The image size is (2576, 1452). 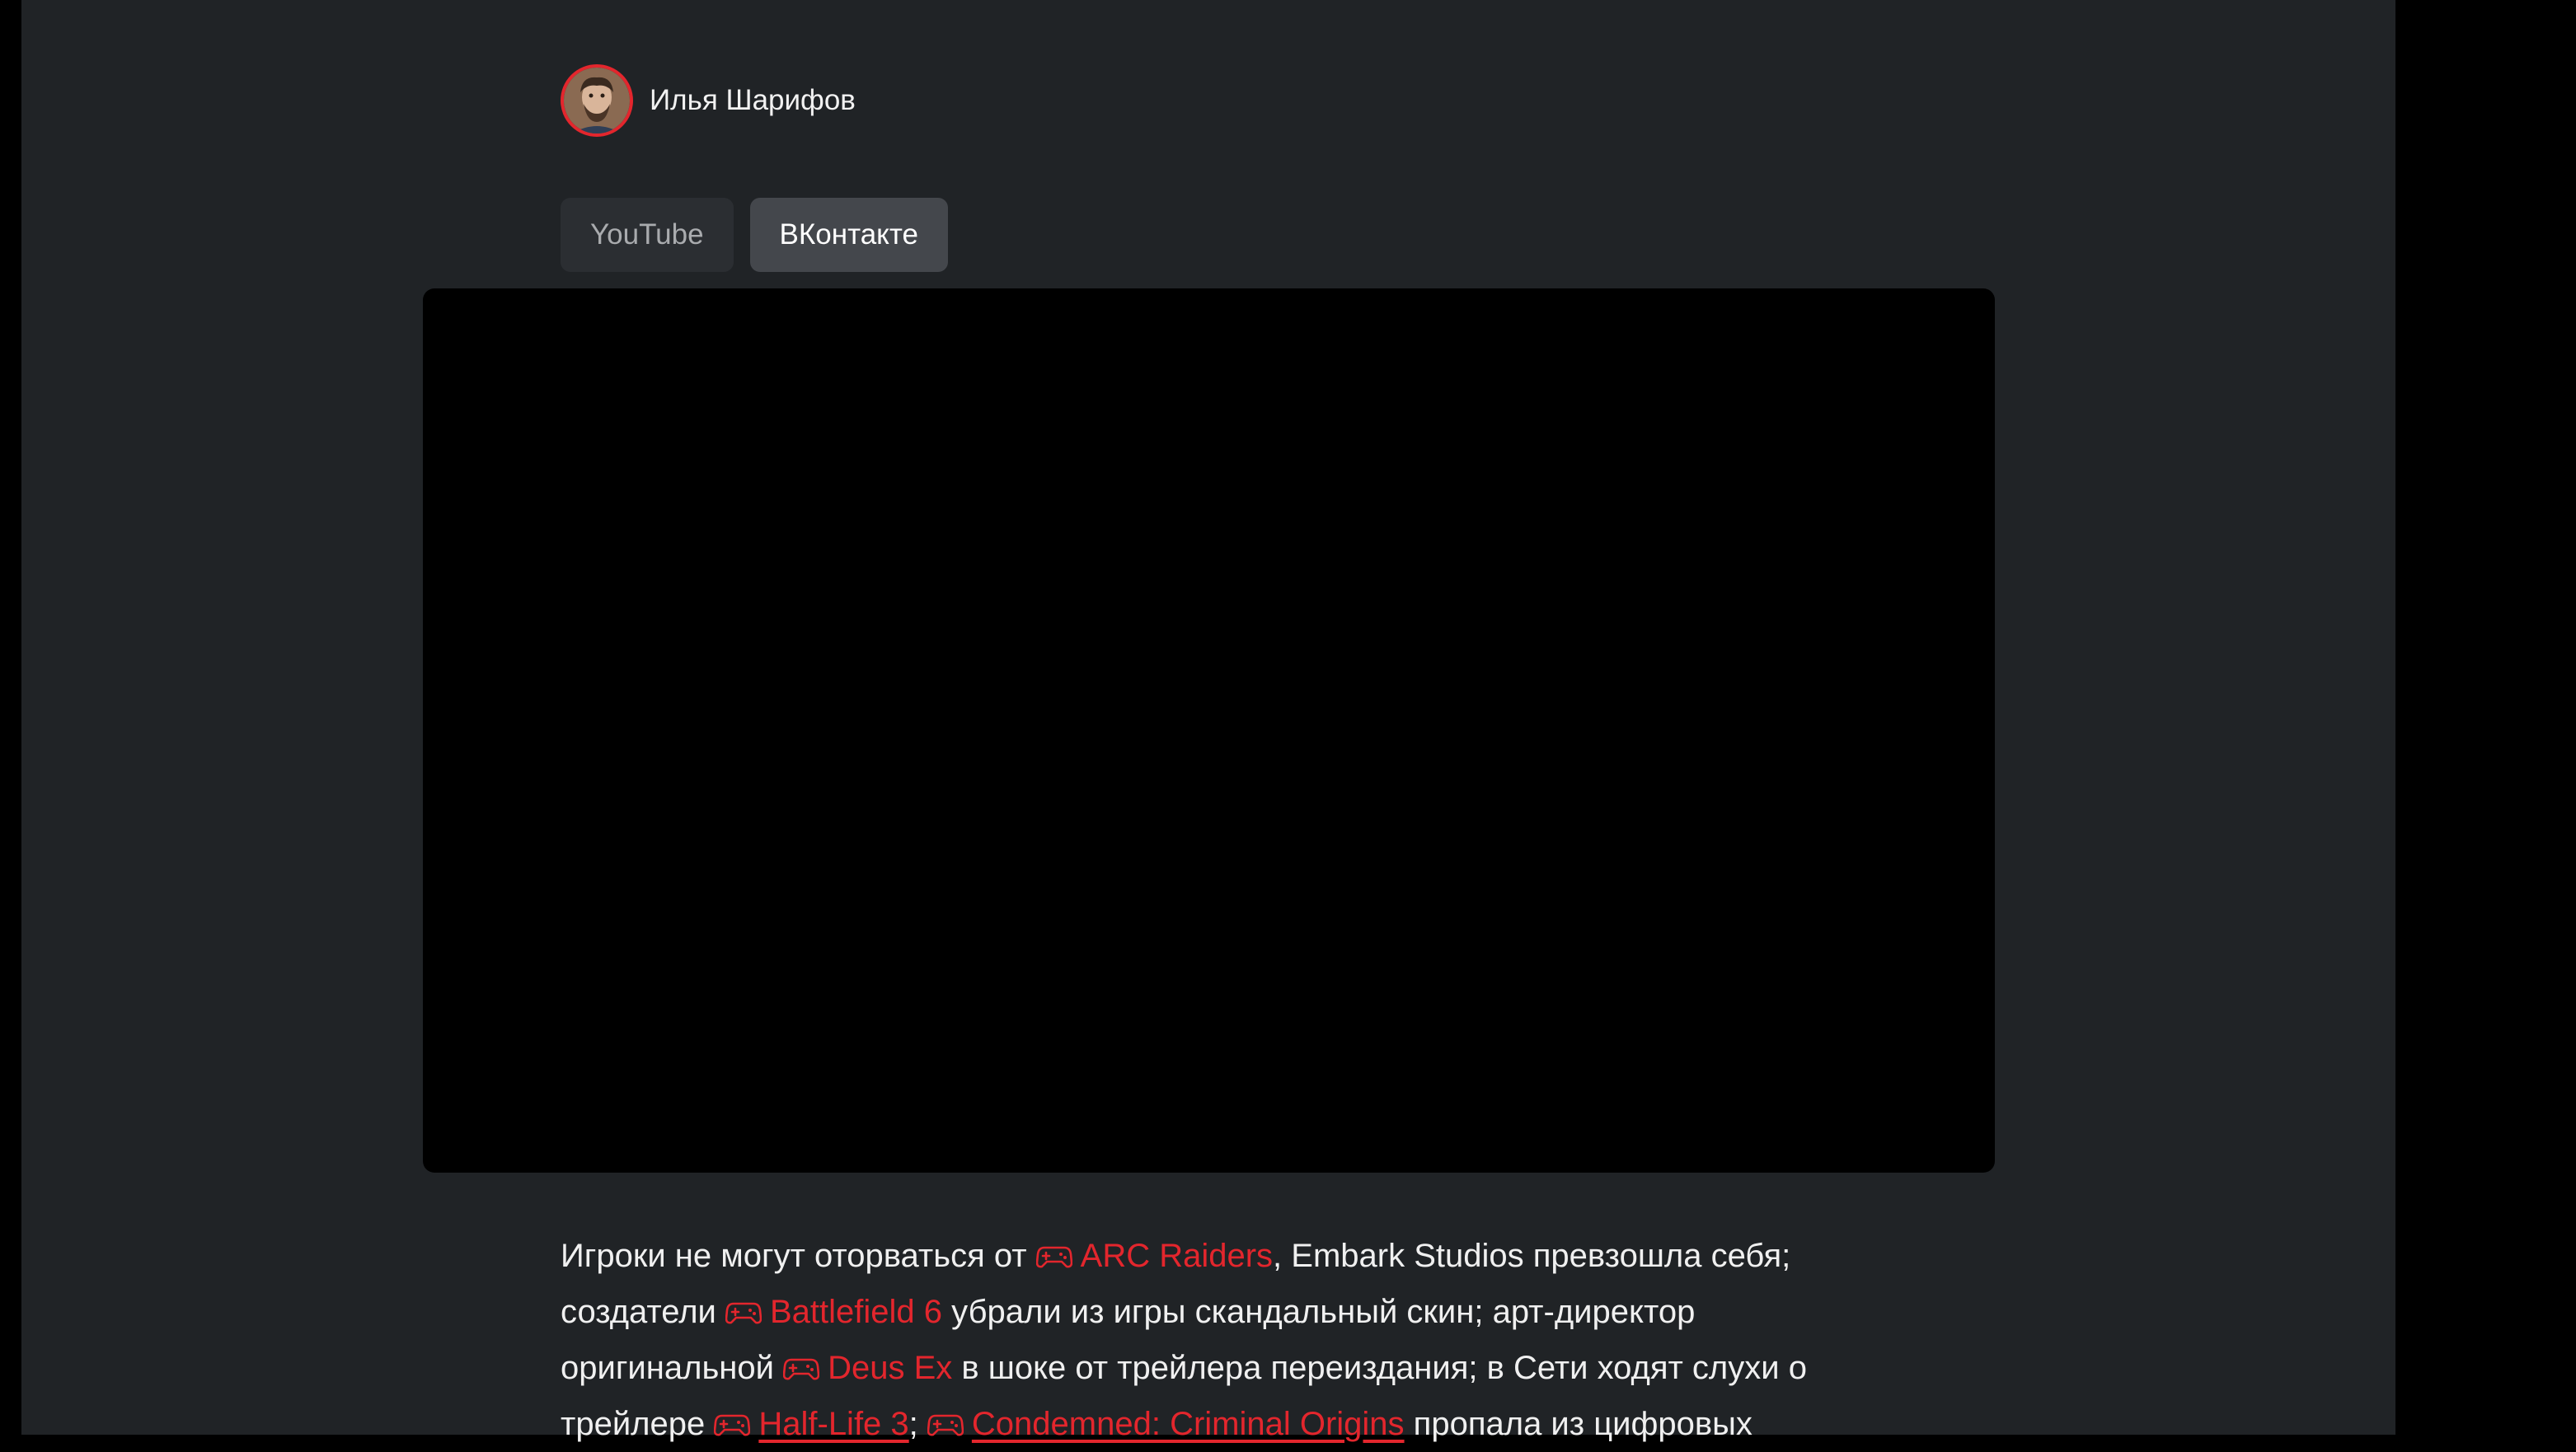 I want to click on game-link-label: Half-Life 3, so click(x=833, y=1424).